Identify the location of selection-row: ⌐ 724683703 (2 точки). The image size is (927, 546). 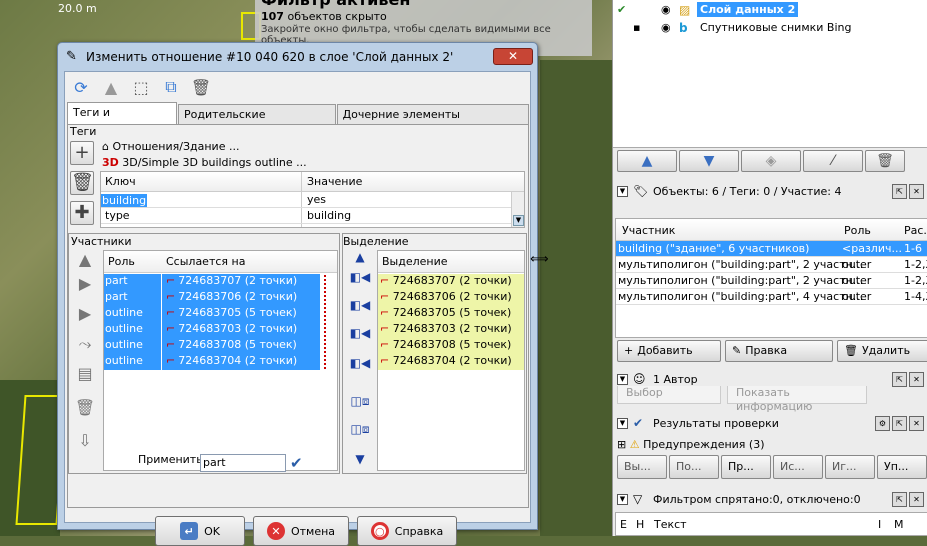
(451, 330).